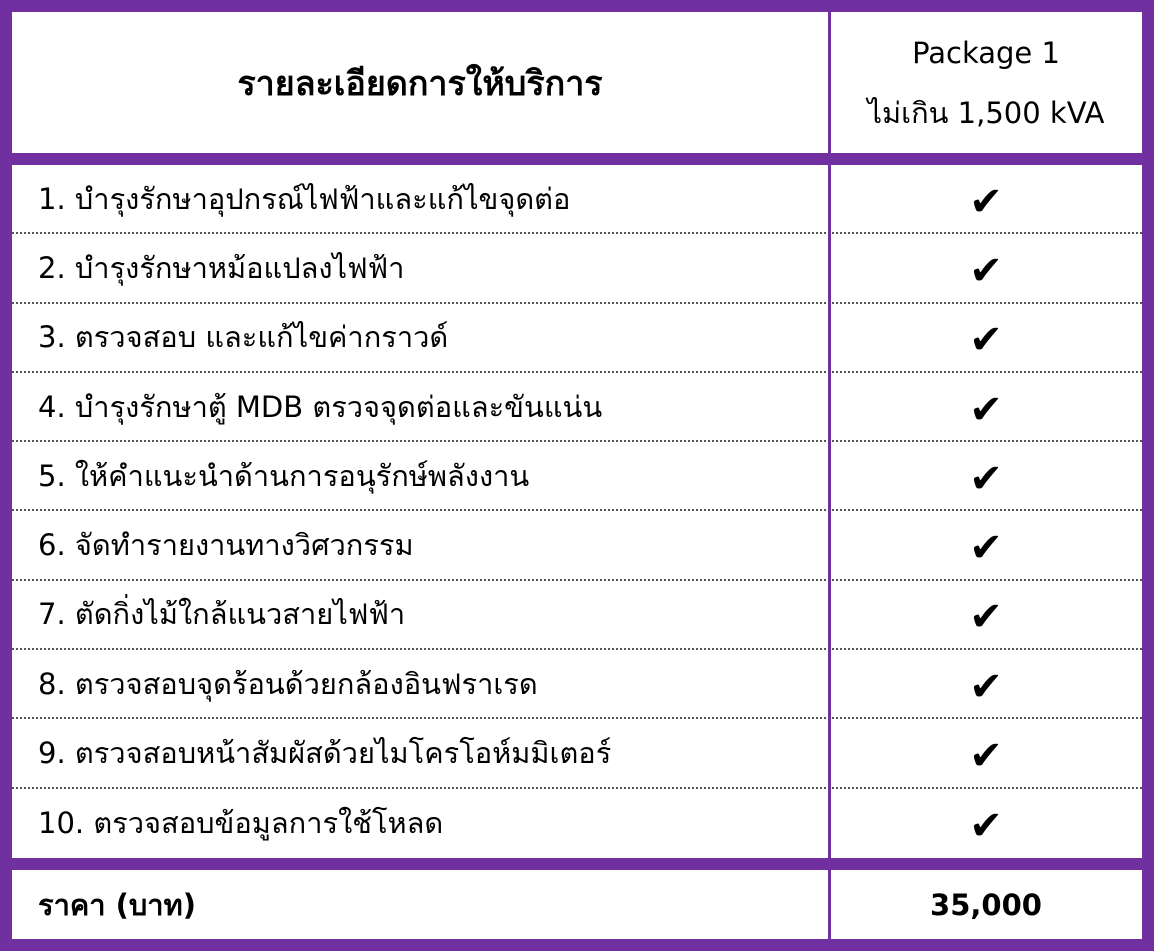 The height and width of the screenshot is (951, 1154). I want to click on price-divider, so click(577, 864).